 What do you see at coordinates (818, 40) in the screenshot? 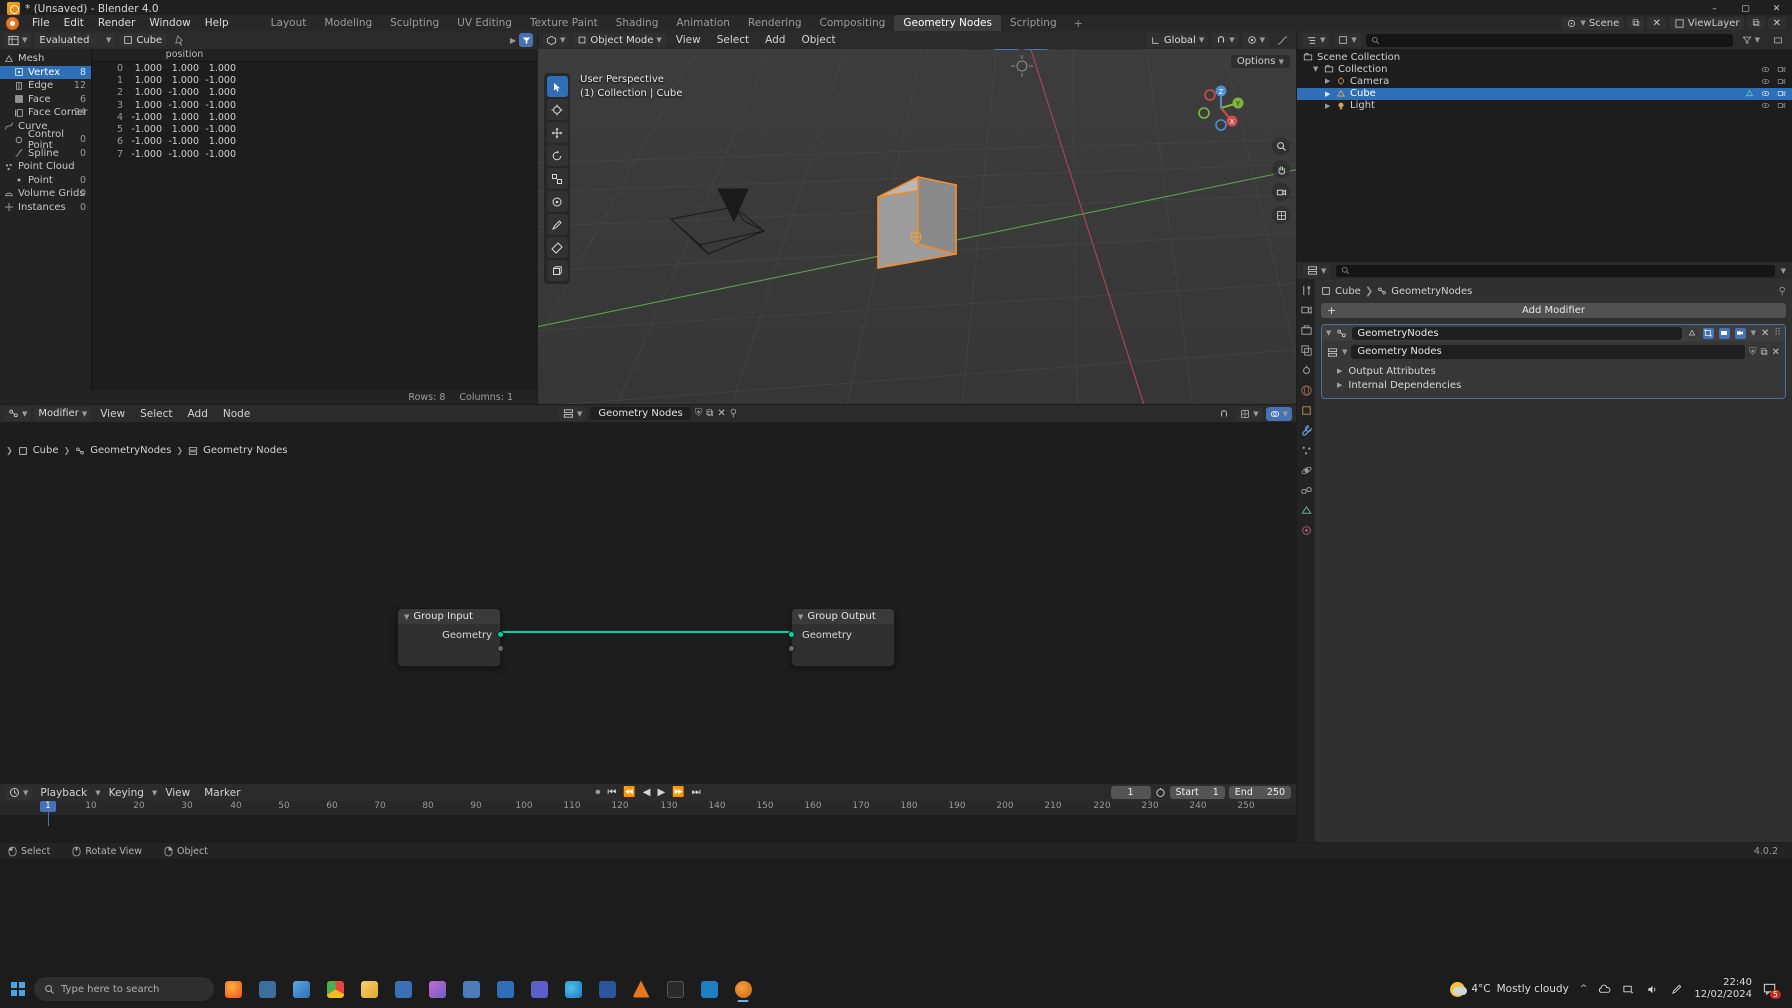
I see `viewport-menu-object: Object` at bounding box center [818, 40].